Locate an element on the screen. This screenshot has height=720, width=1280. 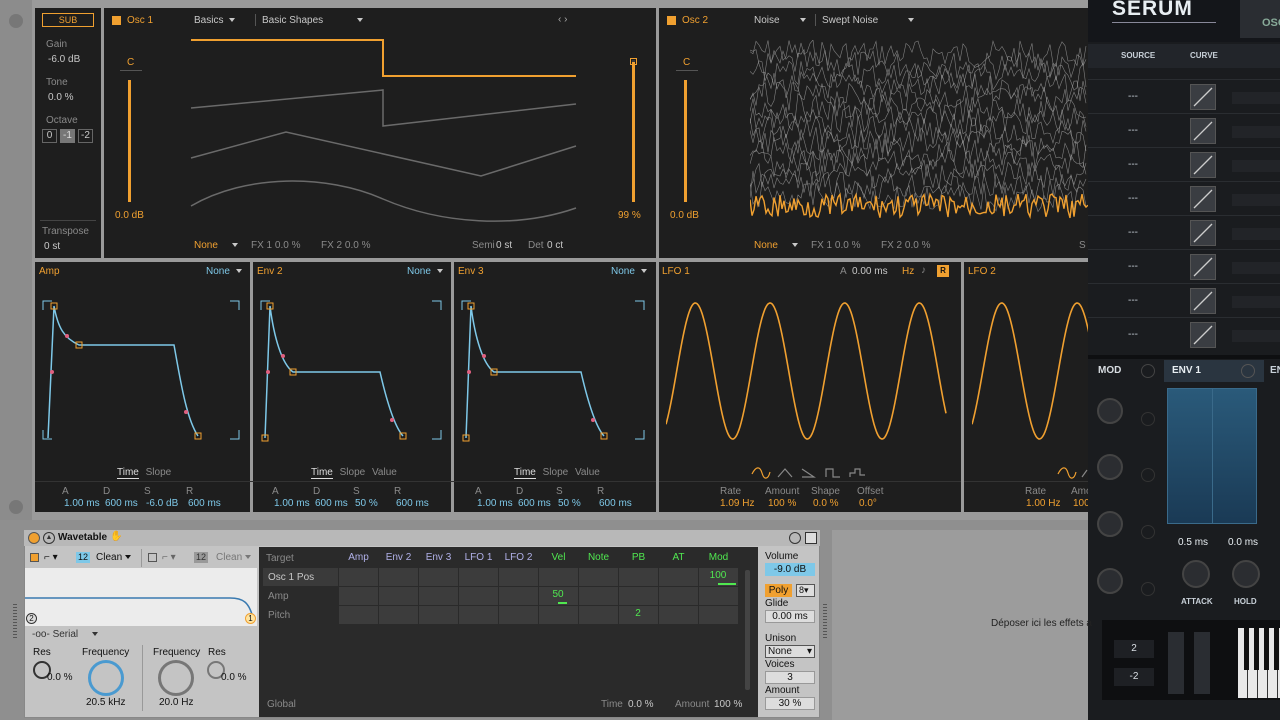
env2-r-value: 600 ms is located at coordinates (412, 503).